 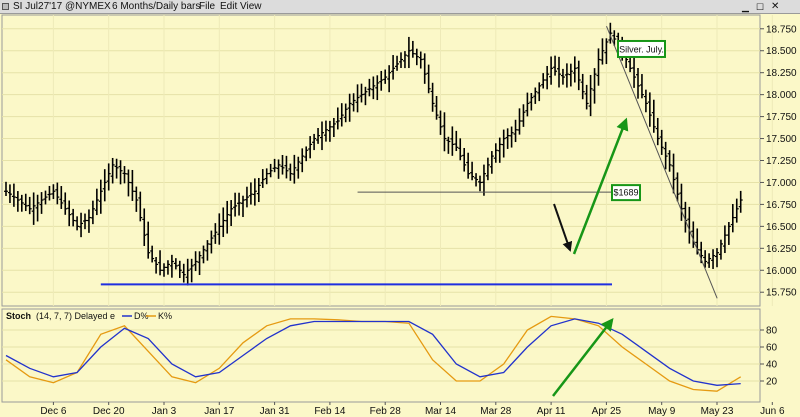 I want to click on date-tick-label: Feb 14, so click(x=330, y=411).